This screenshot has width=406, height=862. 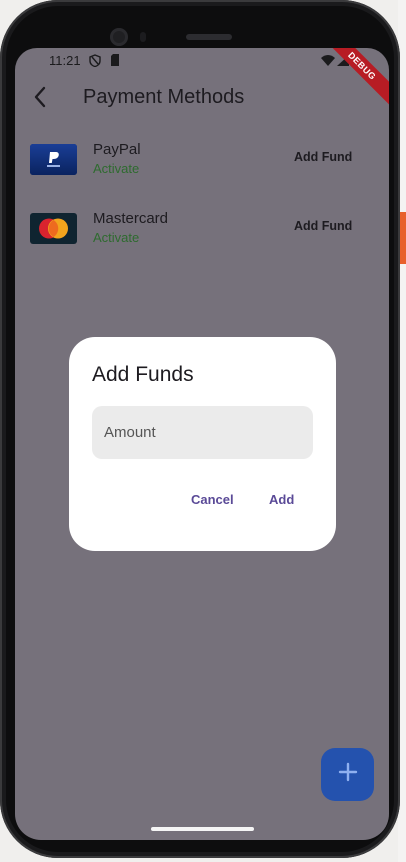 I want to click on arrow-back-icon, so click(x=40, y=99).